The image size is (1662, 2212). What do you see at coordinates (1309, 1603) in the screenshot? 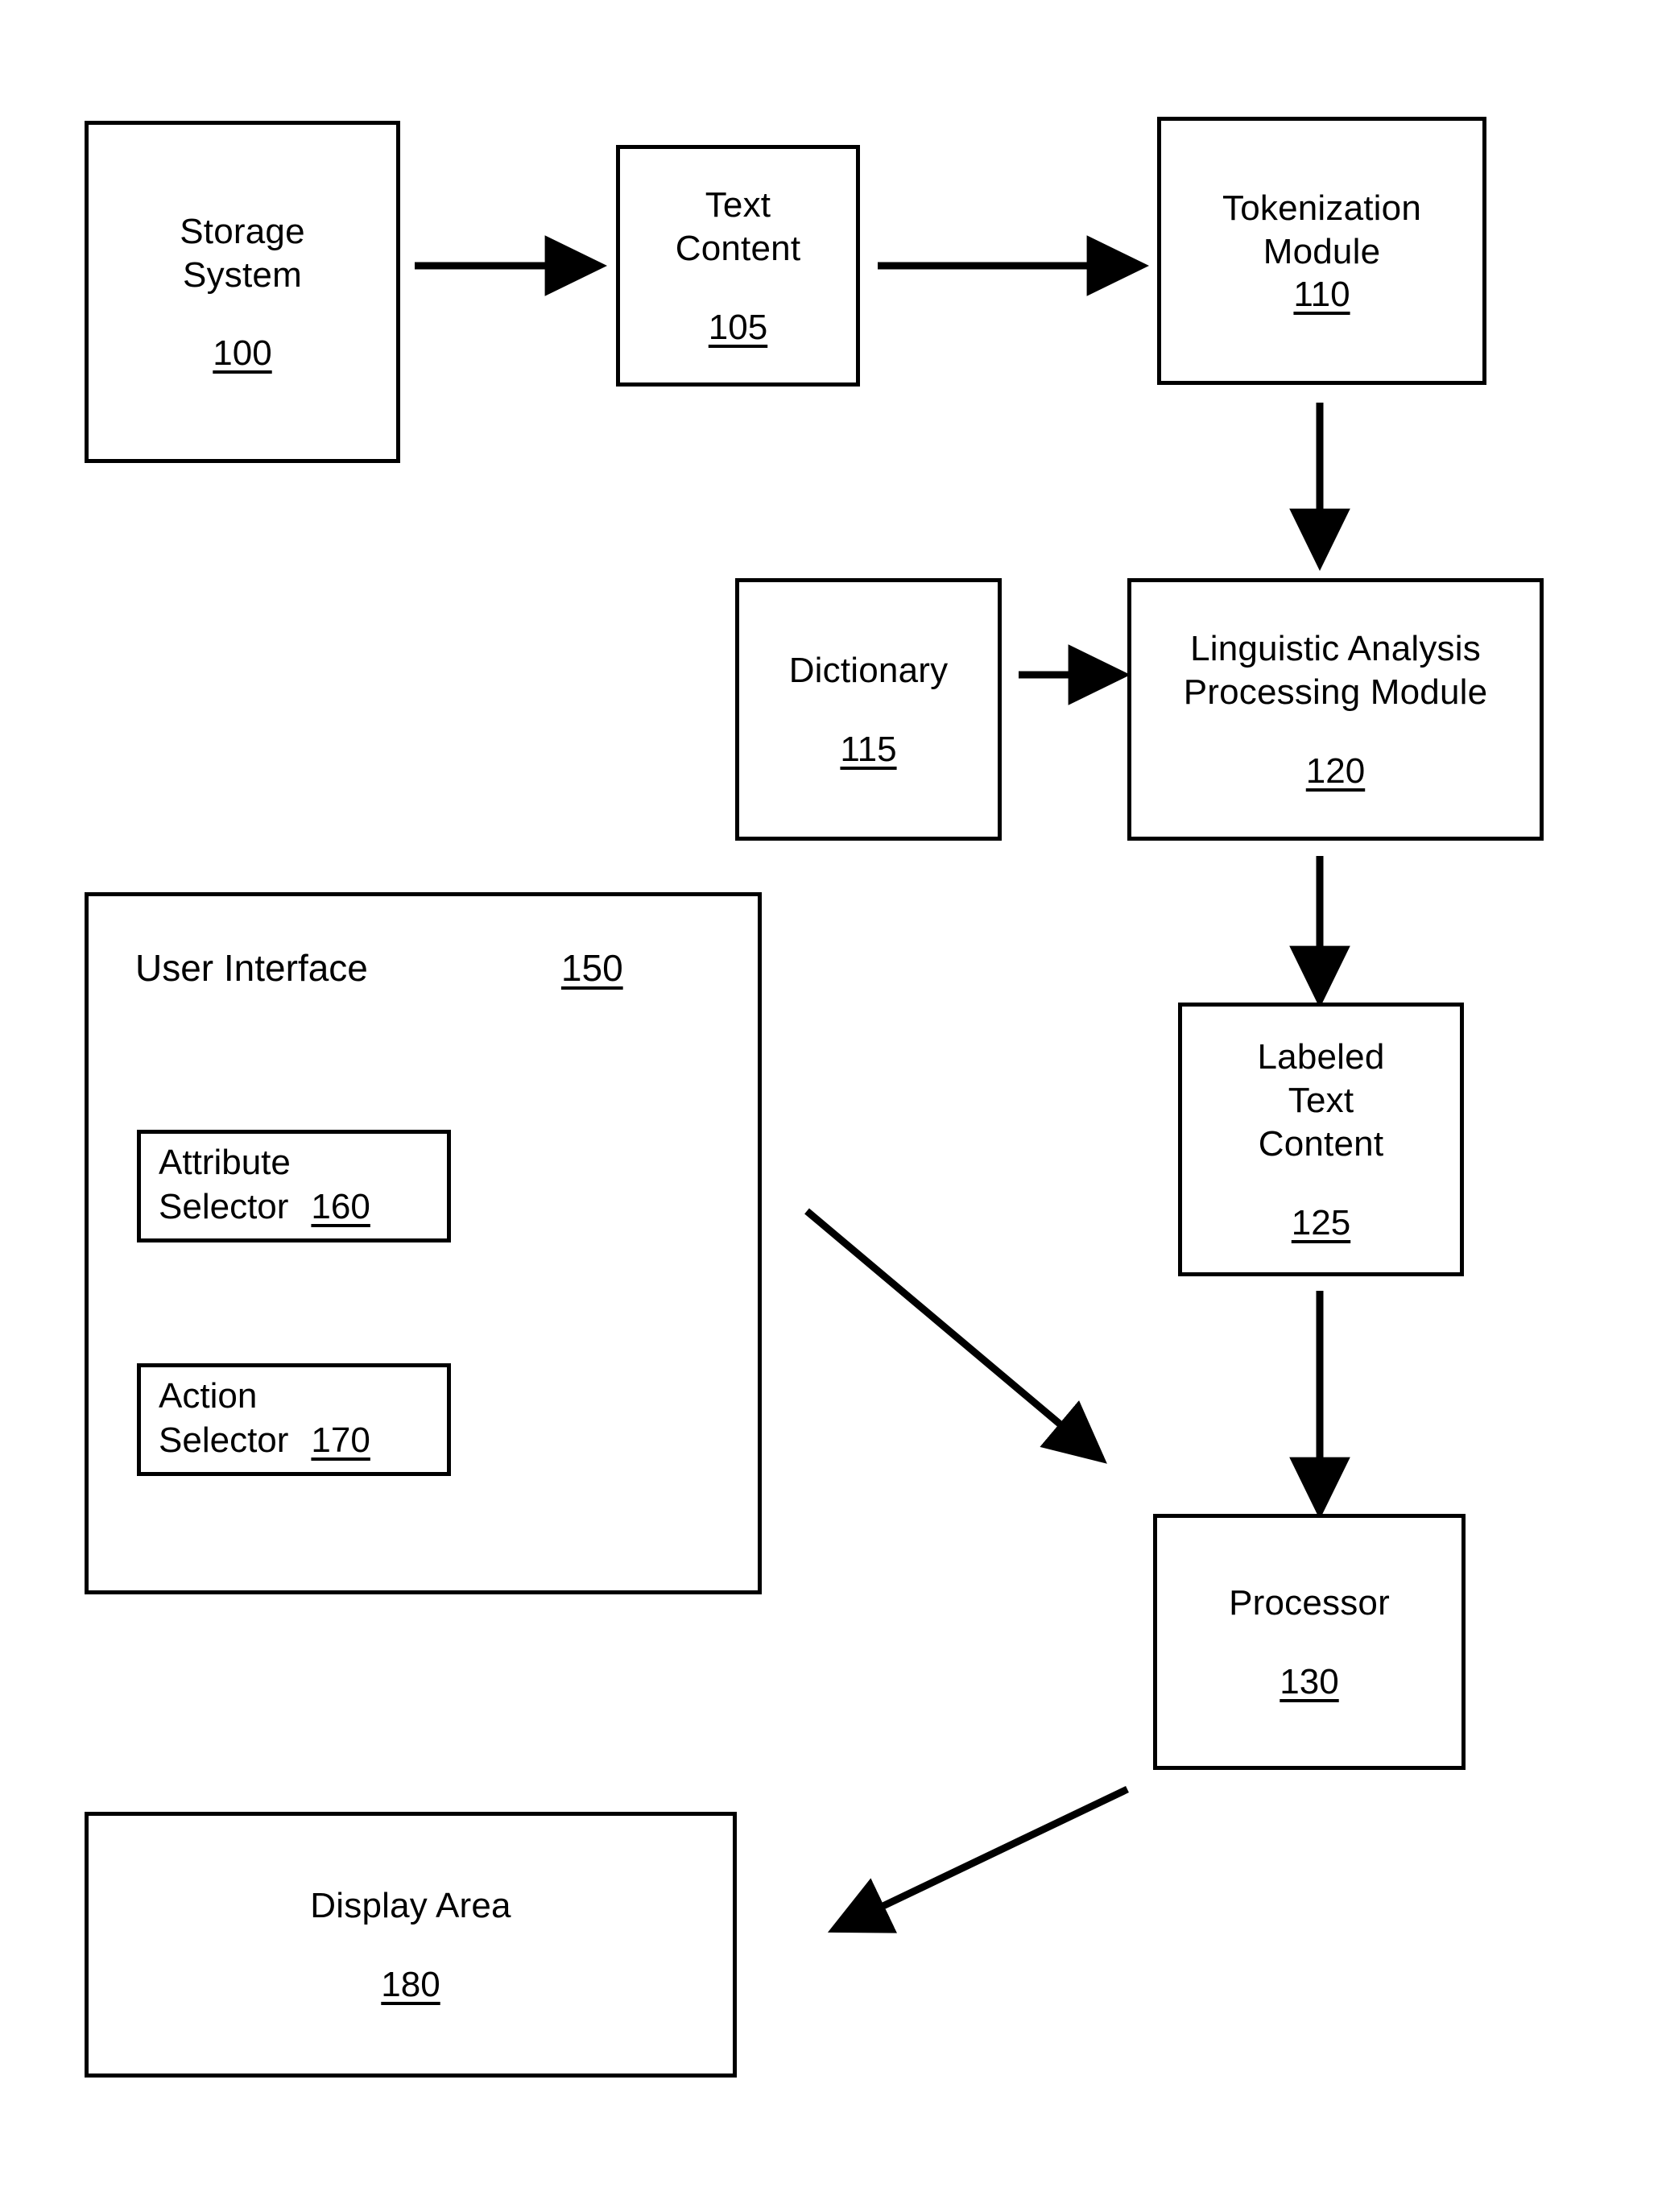
I see `processor-label: Processor` at bounding box center [1309, 1603].